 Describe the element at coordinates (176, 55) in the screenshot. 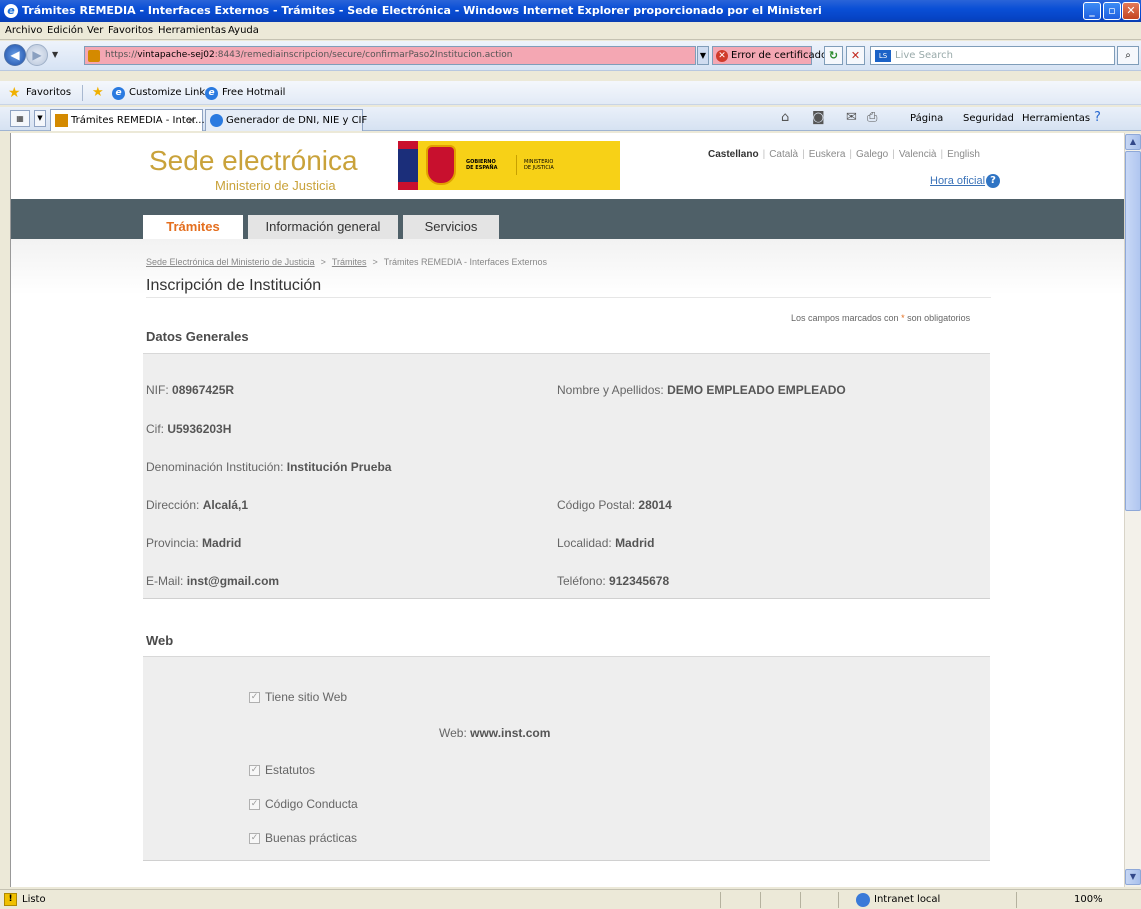

I see `url-host: vintapache-sej02` at that location.